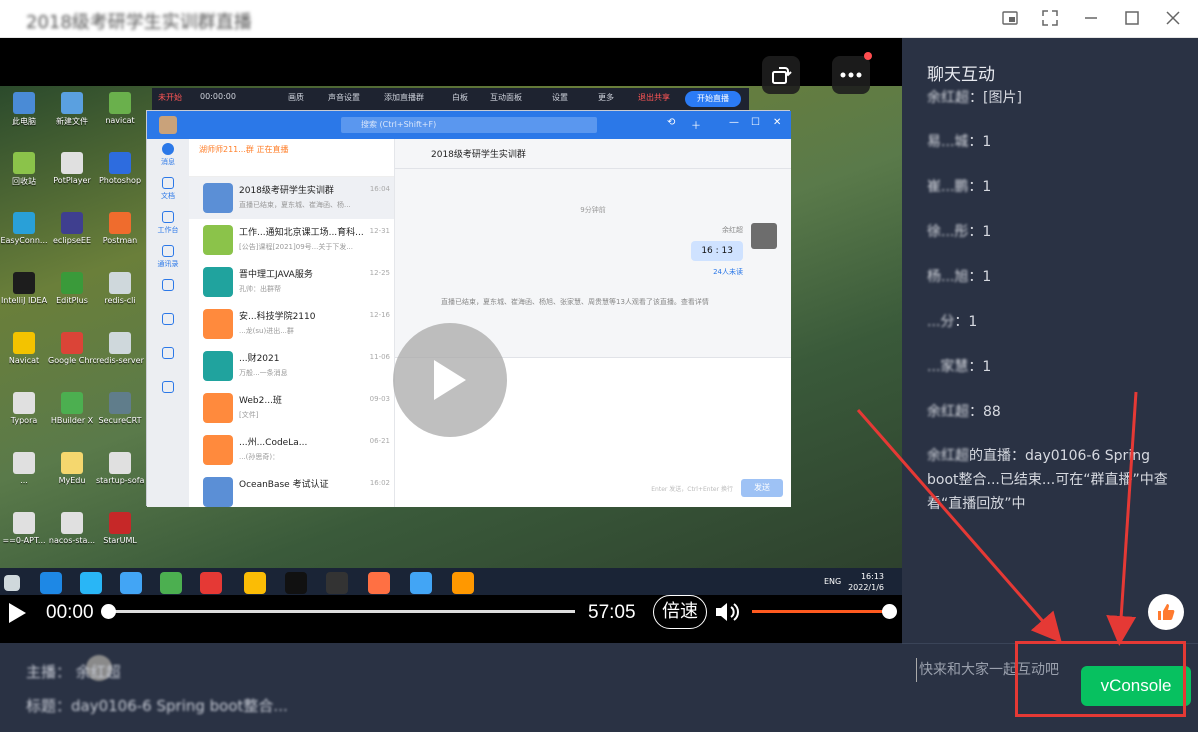  I want to click on like-button, so click(1166, 612).